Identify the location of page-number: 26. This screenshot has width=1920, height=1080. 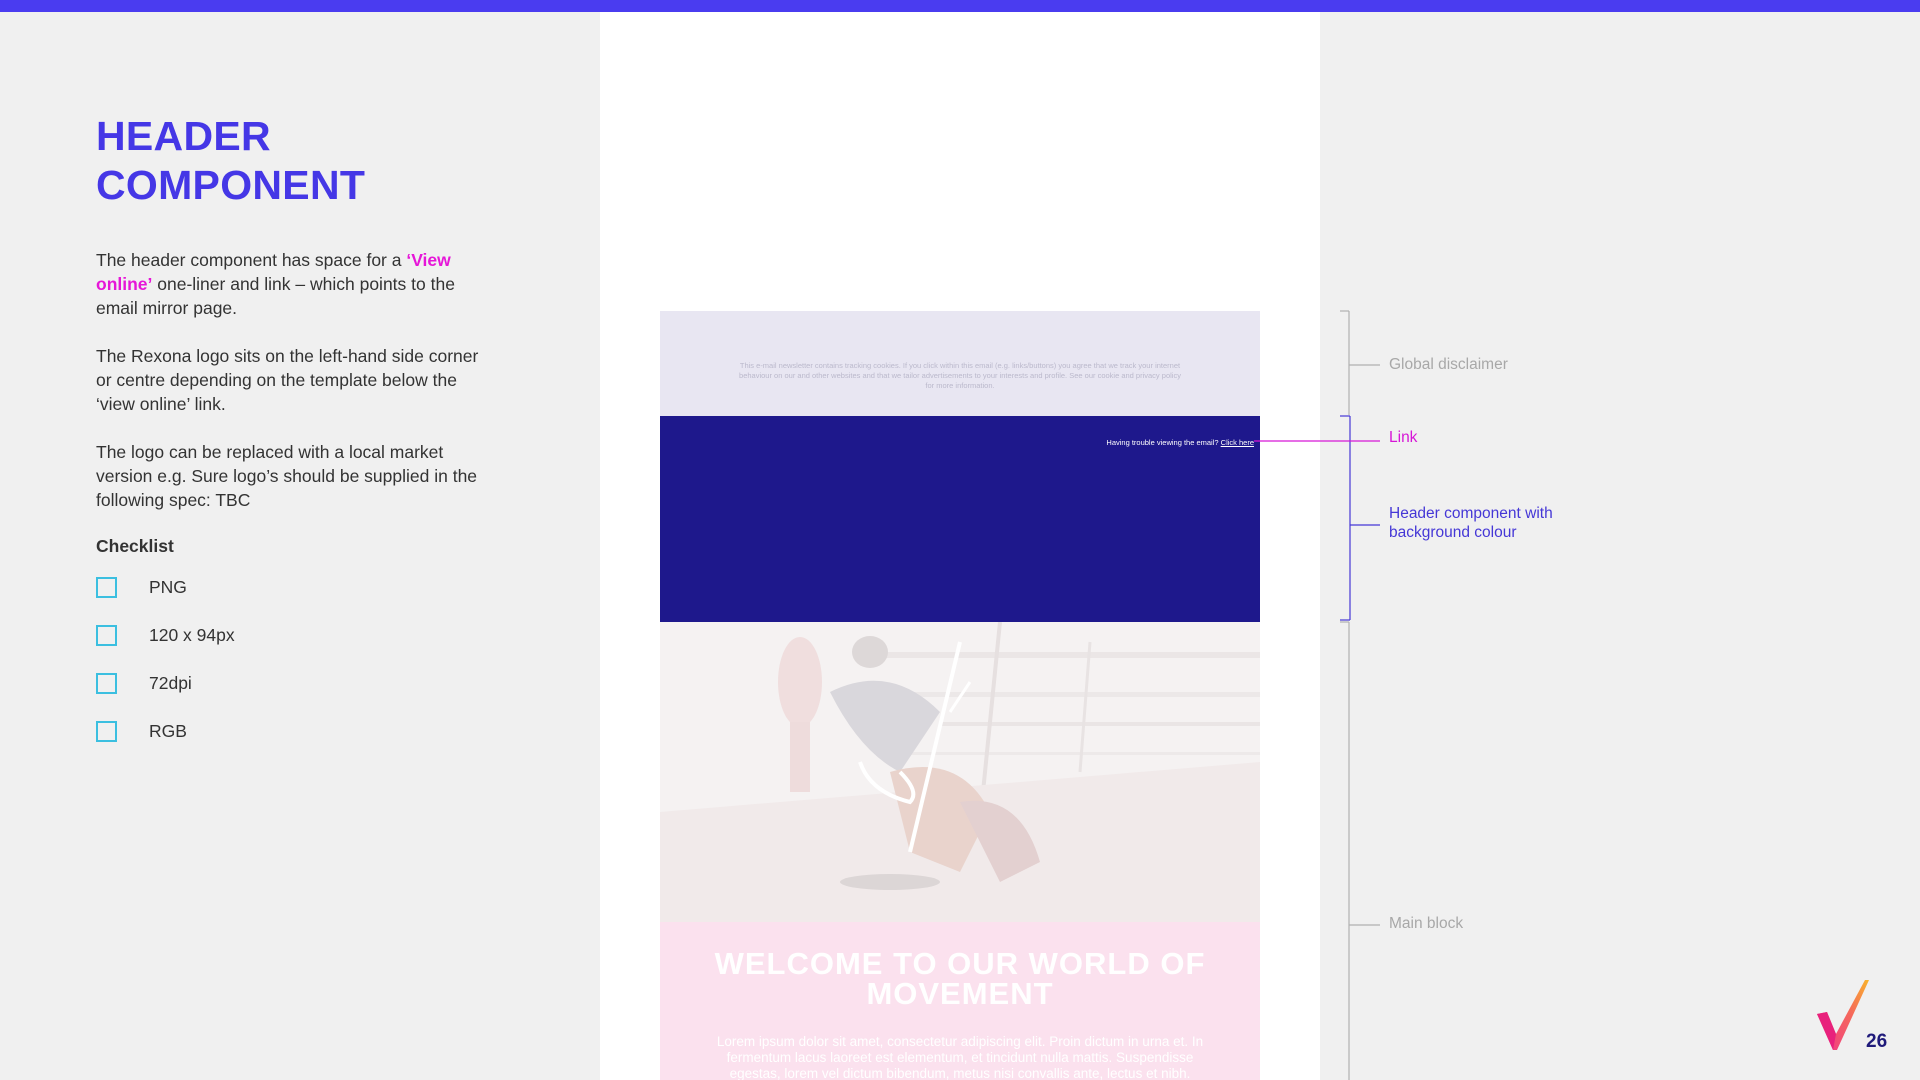
(1877, 1041).